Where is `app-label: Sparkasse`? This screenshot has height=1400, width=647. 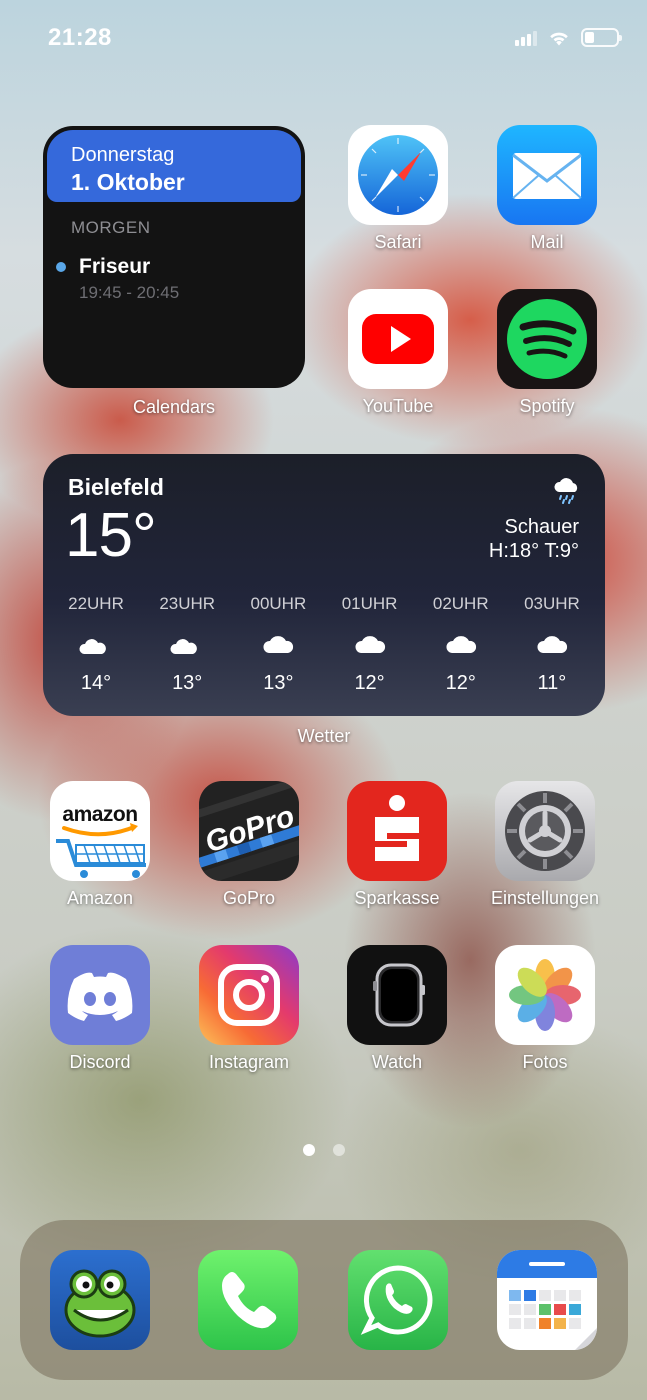
app-label: Sparkasse is located at coordinates (397, 898).